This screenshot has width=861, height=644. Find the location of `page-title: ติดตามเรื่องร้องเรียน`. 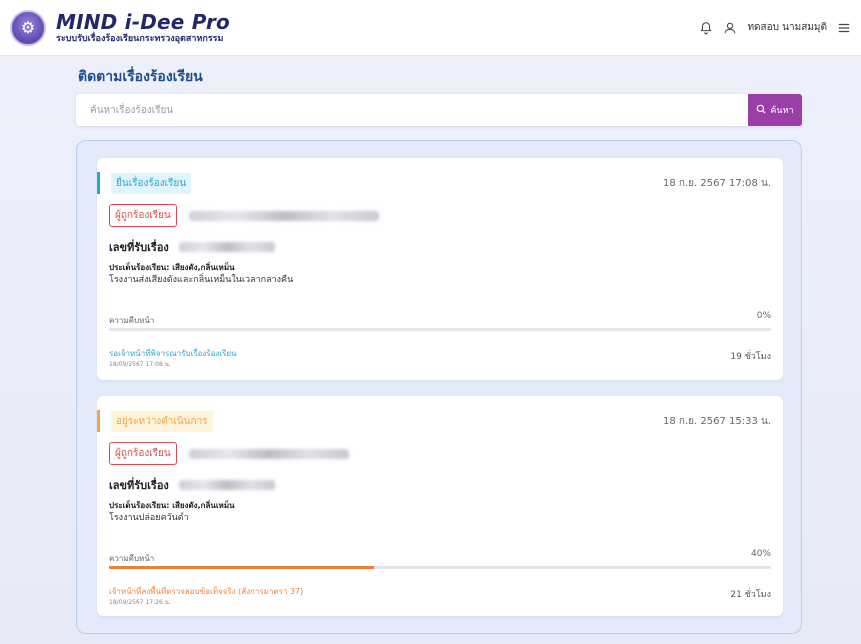

page-title: ติดตามเรื่องร้องเรียน is located at coordinates (140, 77).